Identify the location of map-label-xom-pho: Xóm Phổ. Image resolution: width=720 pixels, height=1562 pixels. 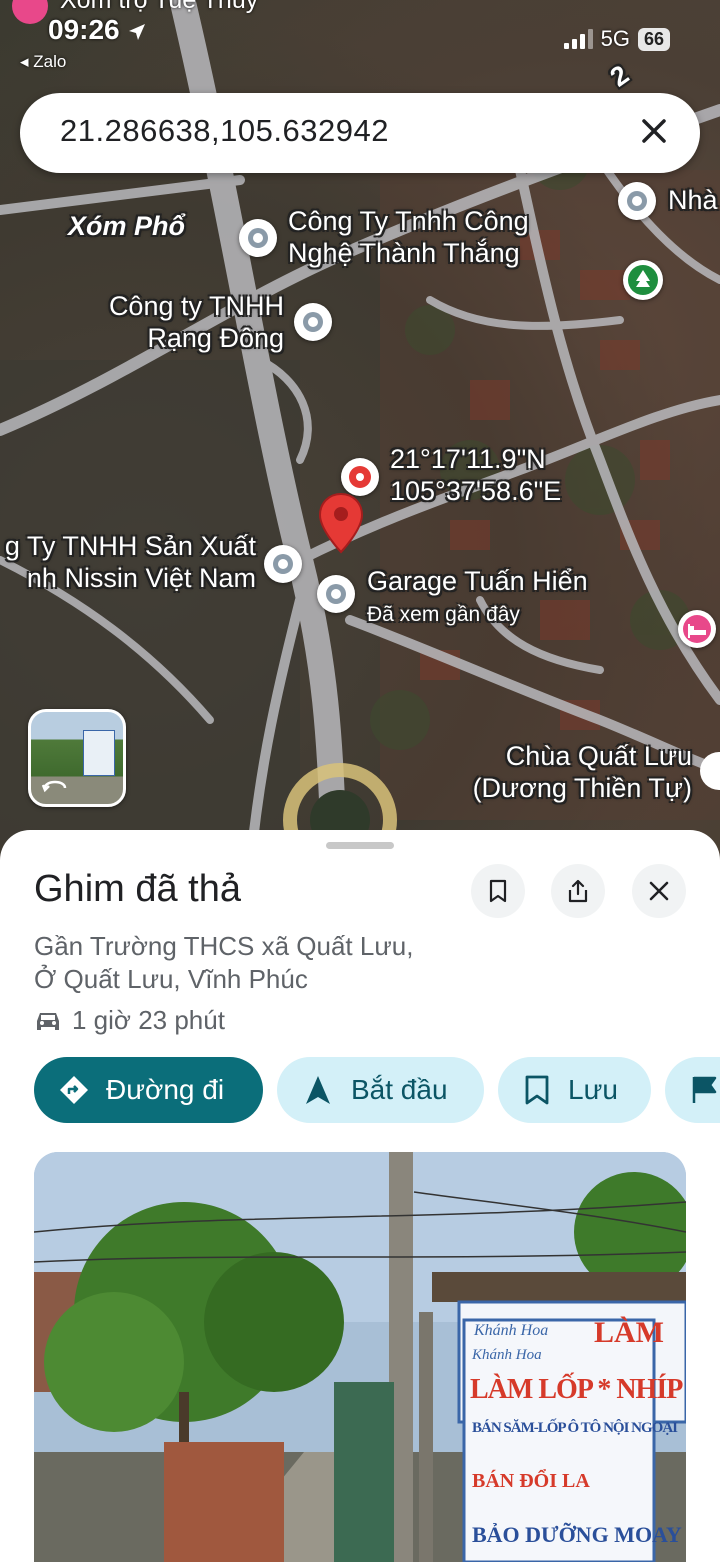
(127, 226).